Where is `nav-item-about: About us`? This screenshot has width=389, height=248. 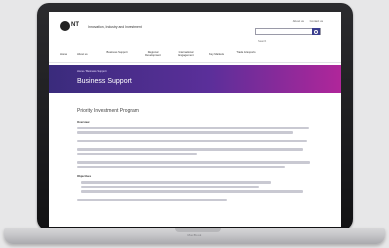 nav-item-about: About us is located at coordinates (82, 54).